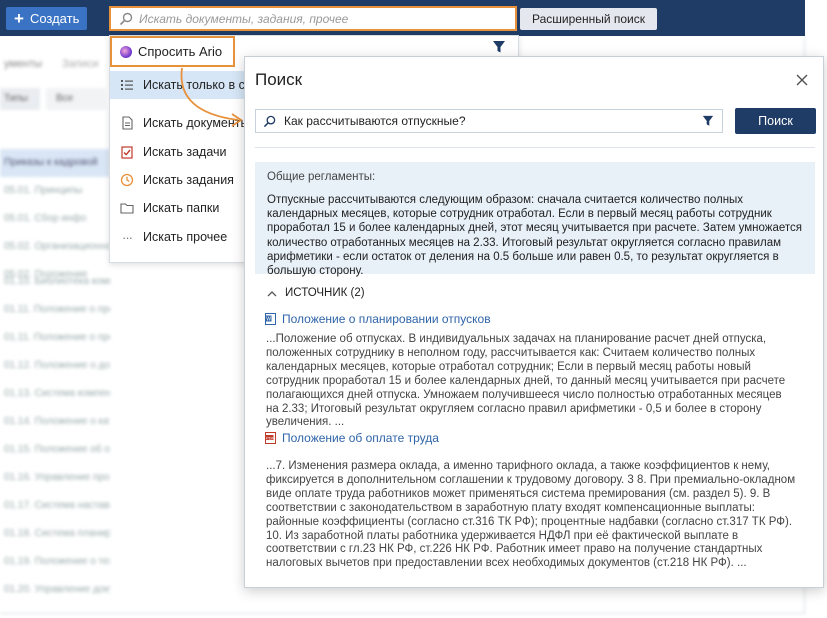 This screenshot has height=618, width=827. I want to click on dialog-search-query: Как рассчитываются отпускные?, so click(375, 121).